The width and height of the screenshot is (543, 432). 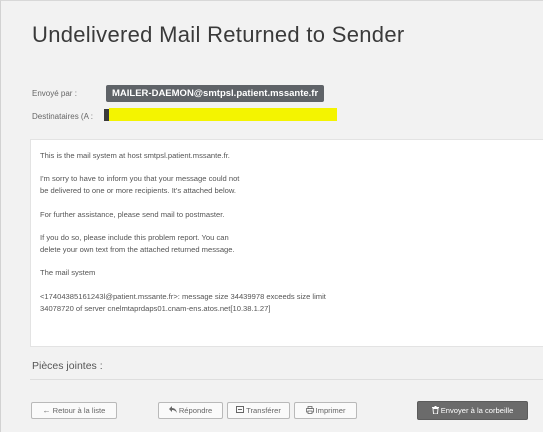 I want to click on sender-address: MAILER-DAEMON@smtpsl.patient.mssante.fr, so click(x=215, y=93).